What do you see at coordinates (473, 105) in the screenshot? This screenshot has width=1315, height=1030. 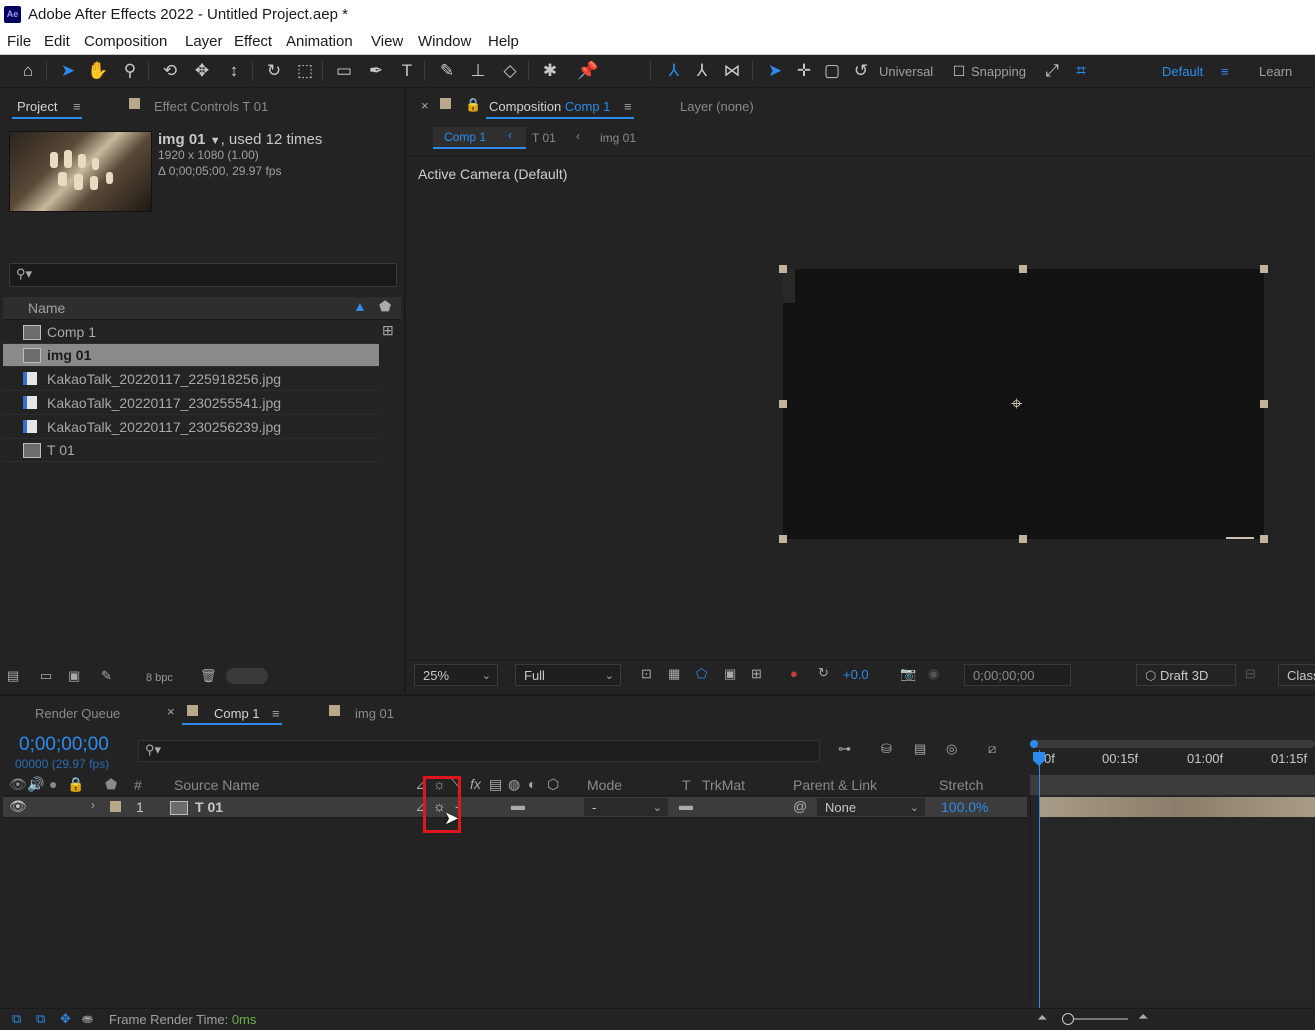 I see `lock-icon: 🔒` at bounding box center [473, 105].